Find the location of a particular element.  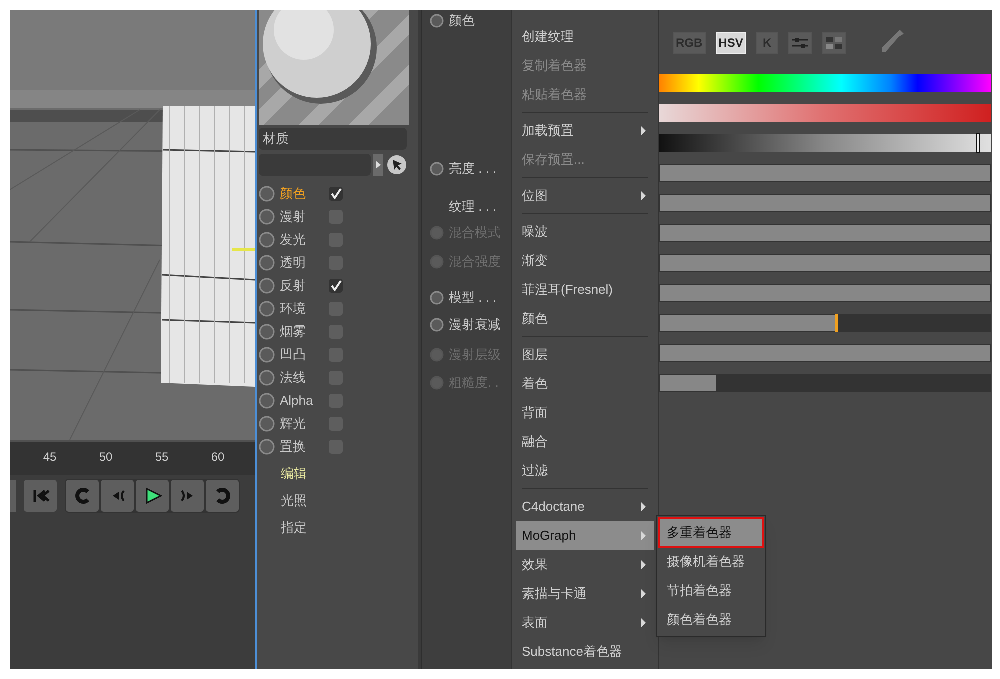

value-slider is located at coordinates (825, 143).